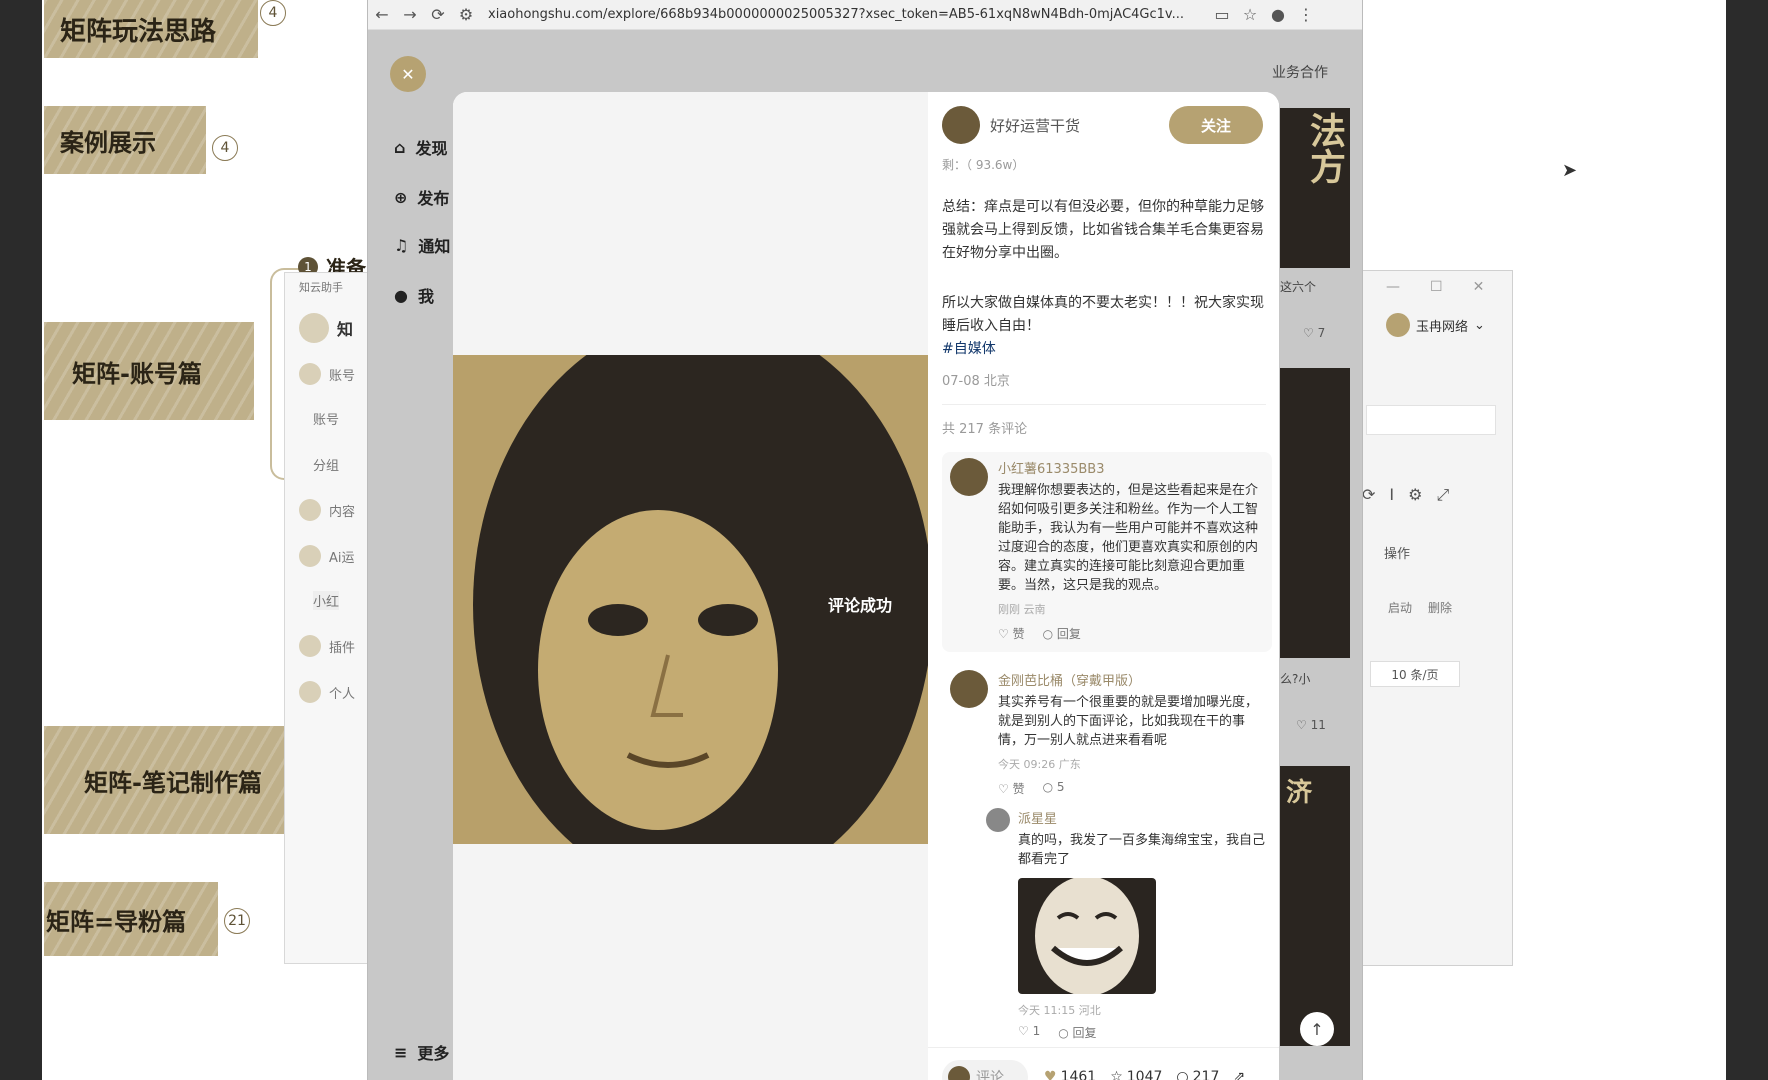 The height and width of the screenshot is (1080, 1768). Describe the element at coordinates (1435, 325) in the screenshot. I see `user-menu: 玉冉网络 ⌄` at that location.